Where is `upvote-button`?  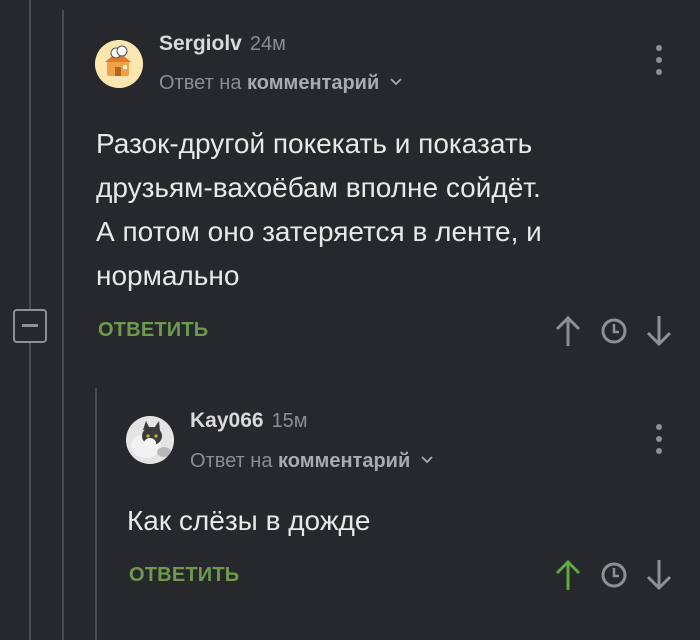 upvote-button is located at coordinates (568, 331).